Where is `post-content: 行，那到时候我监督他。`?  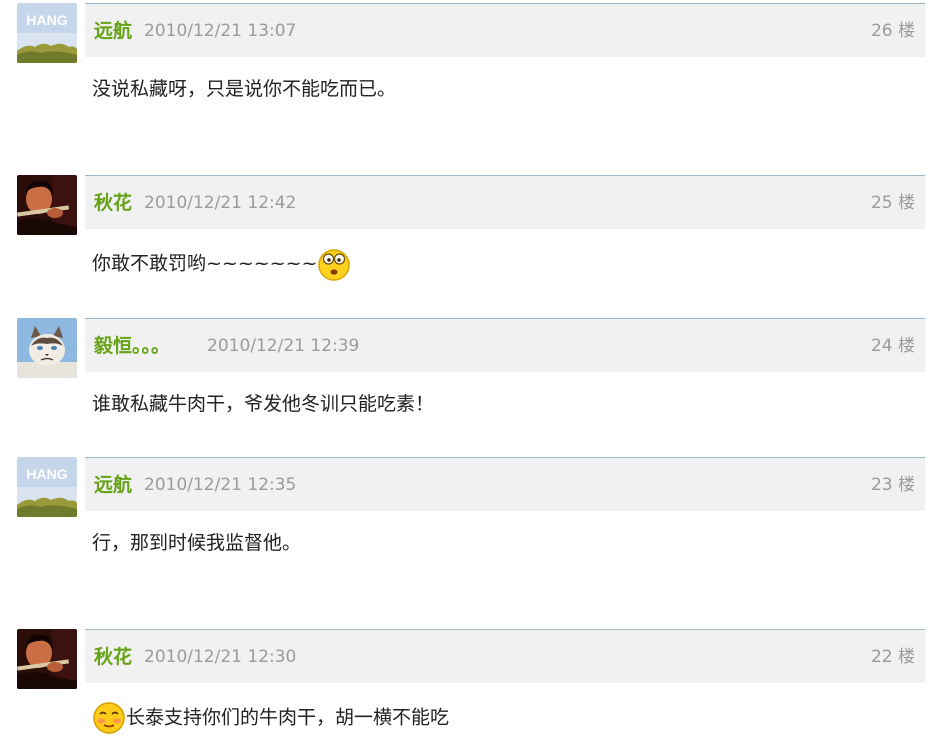
post-content: 行，那到时候我监督他。 is located at coordinates (196, 543).